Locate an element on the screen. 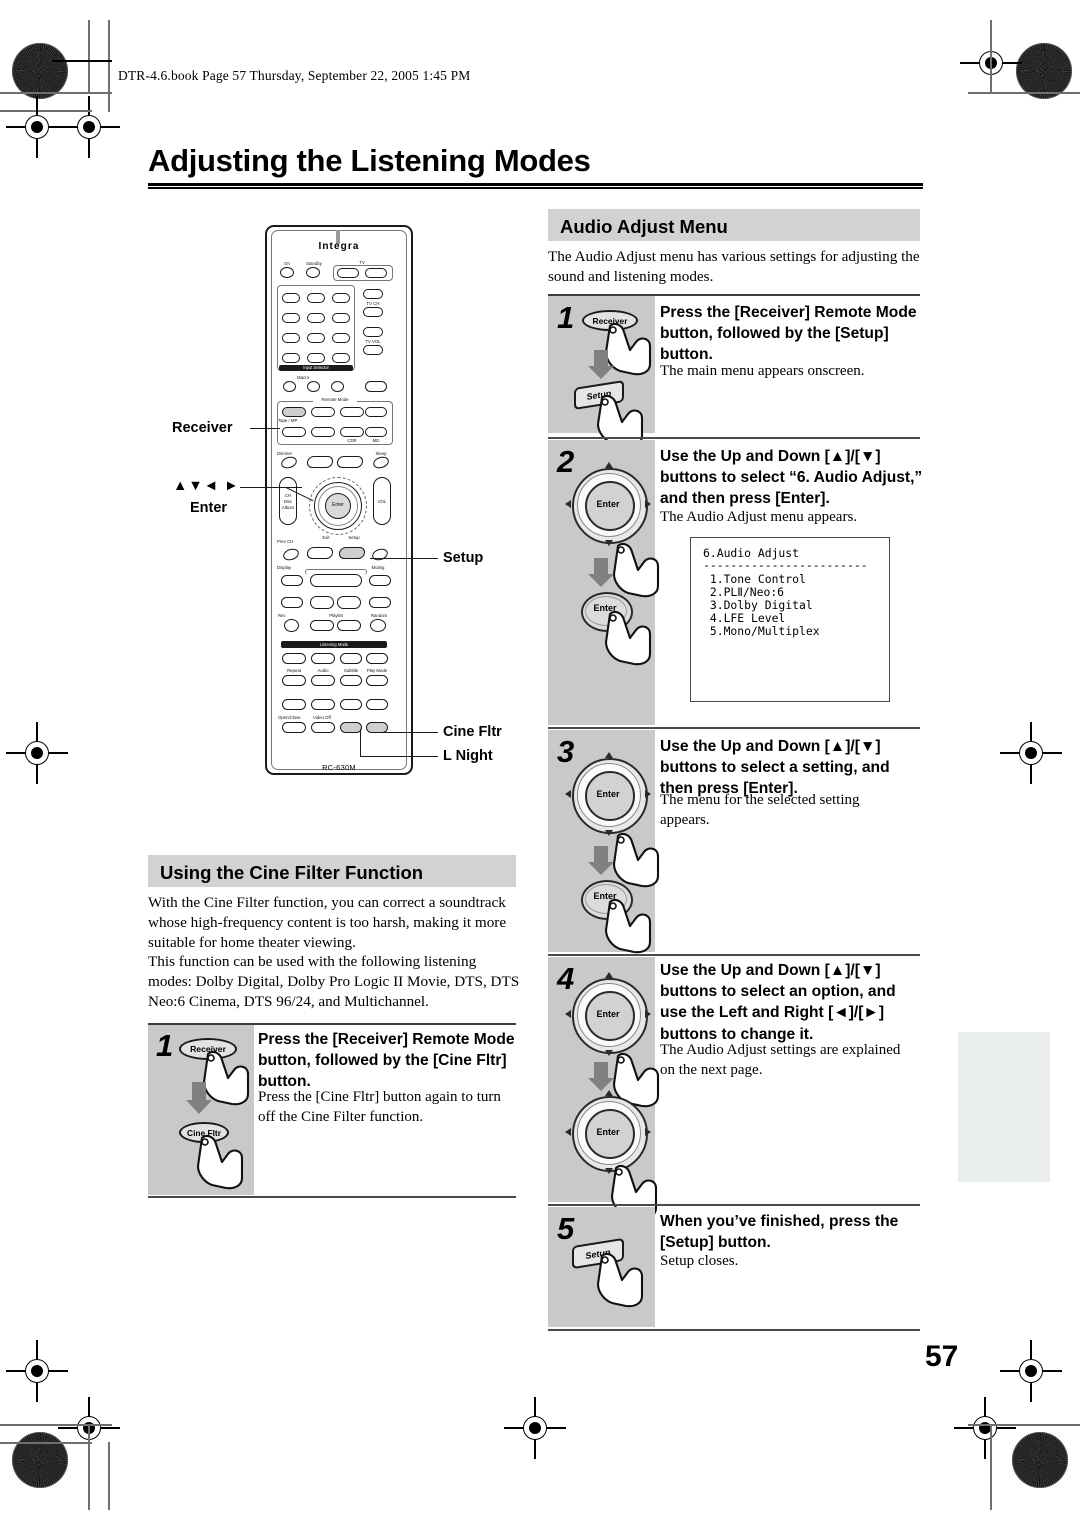 The width and height of the screenshot is (1080, 1527). remote-label-prev-ch: Prev CH is located at coordinates (285, 541).